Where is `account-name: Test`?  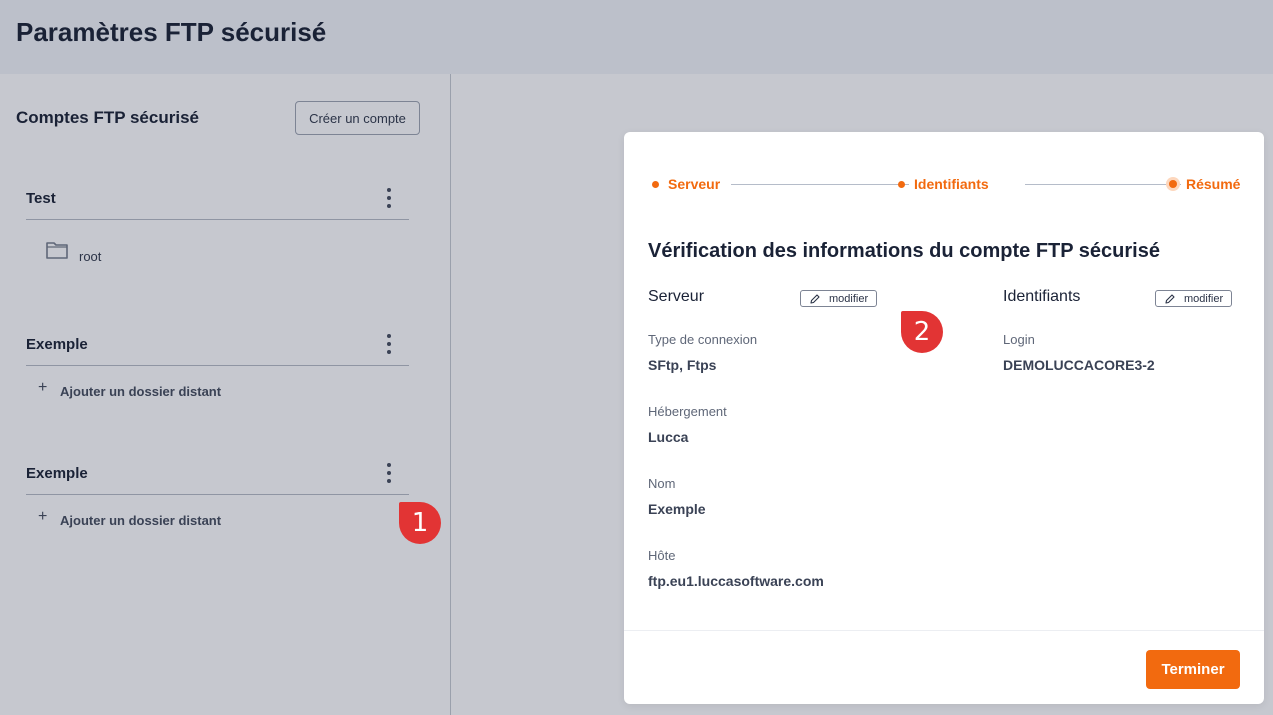 account-name: Test is located at coordinates (41, 198).